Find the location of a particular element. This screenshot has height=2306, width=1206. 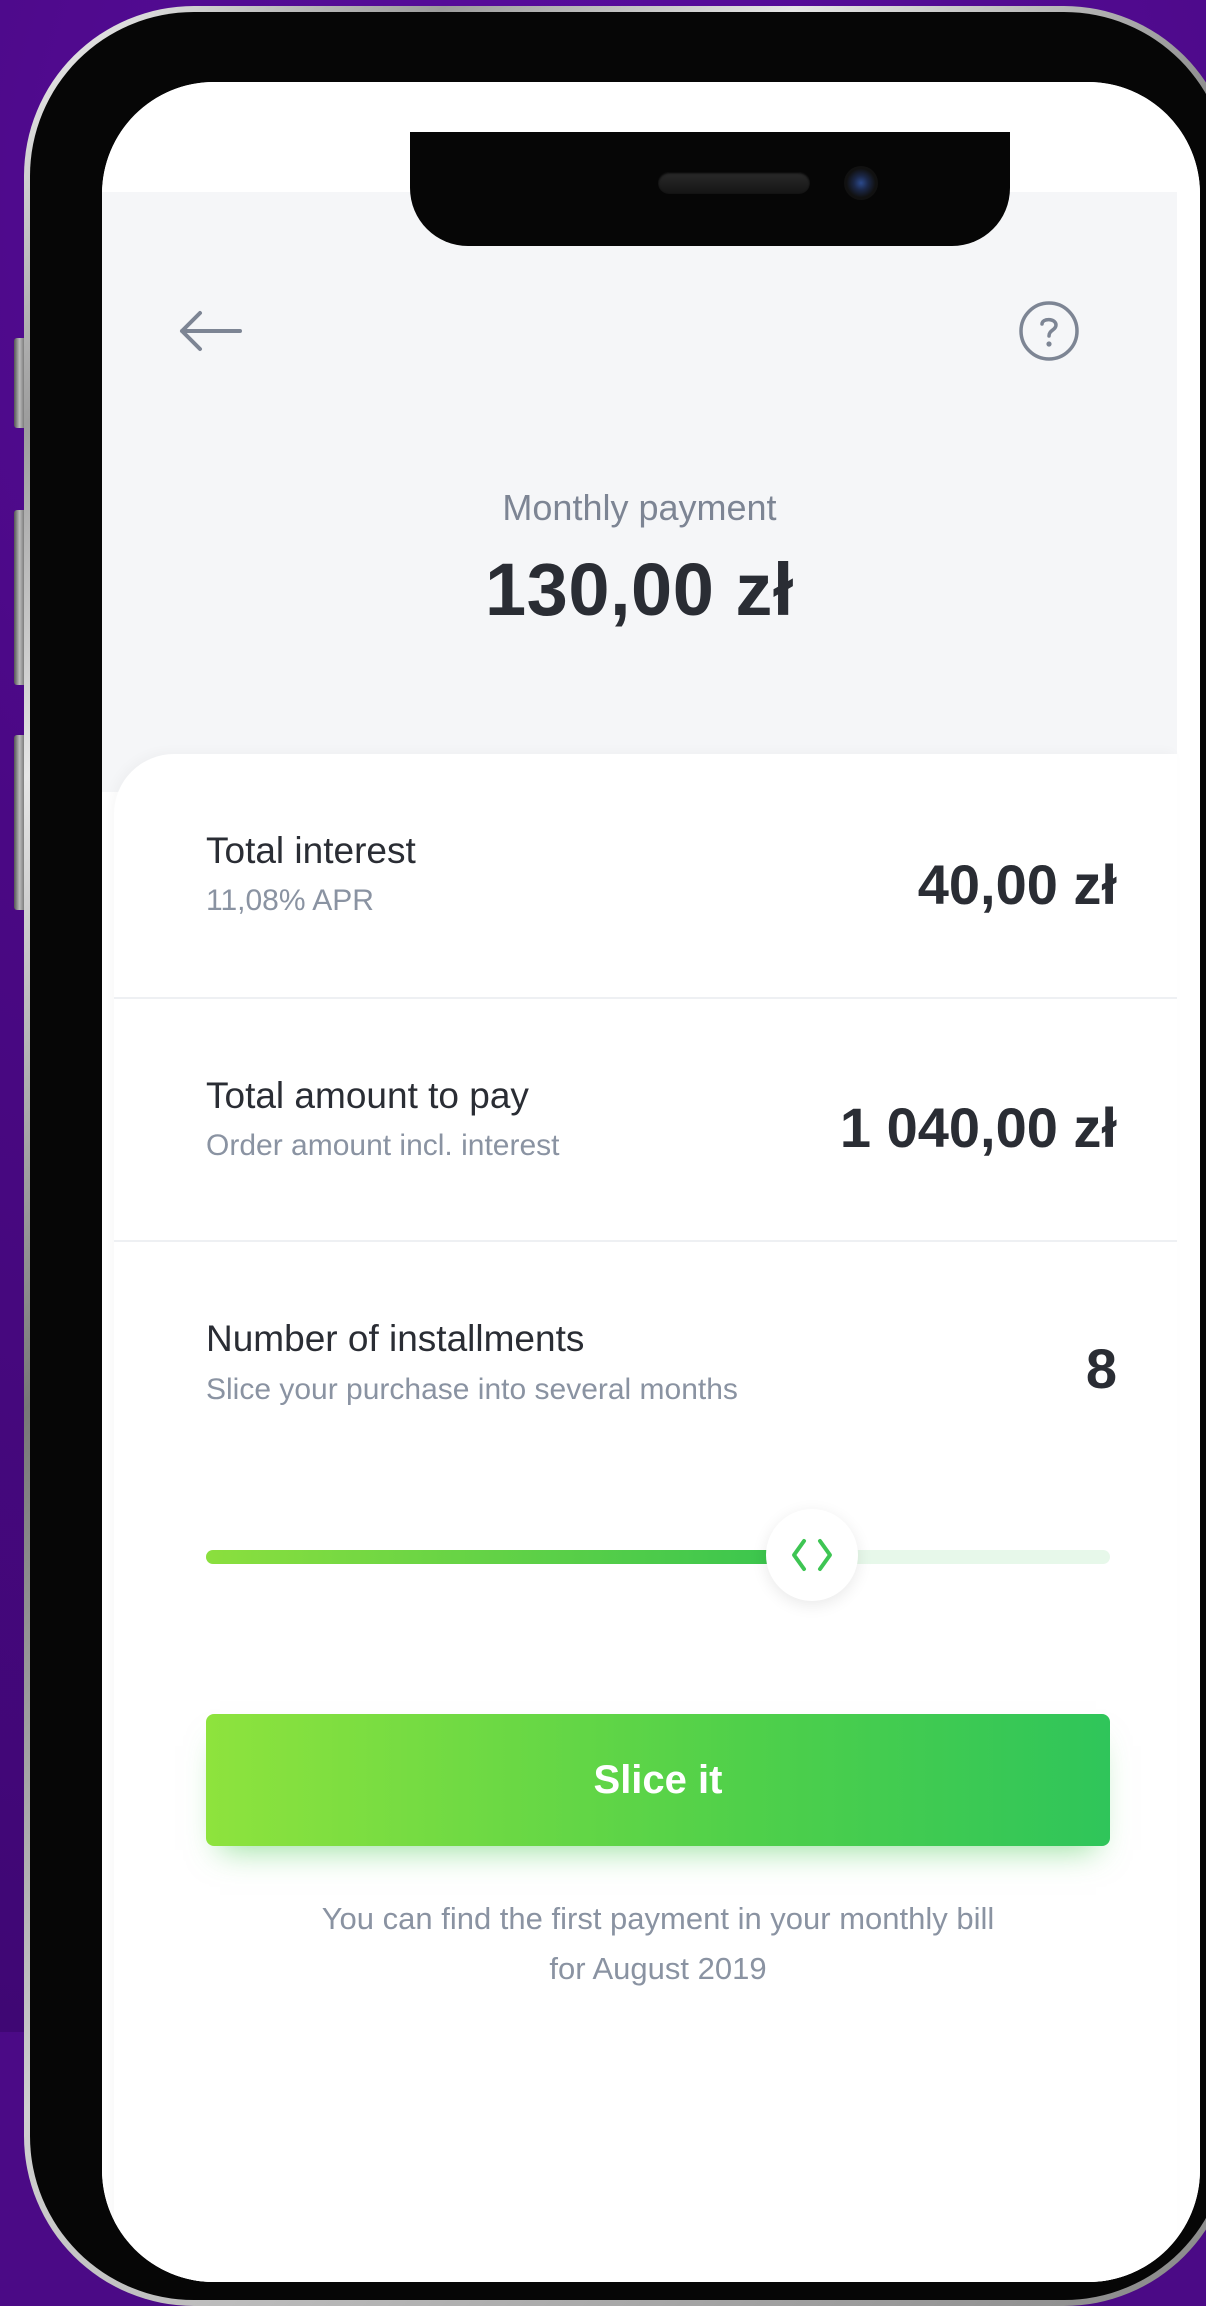

chevrons-left-right-icon is located at coordinates (811, 1555).